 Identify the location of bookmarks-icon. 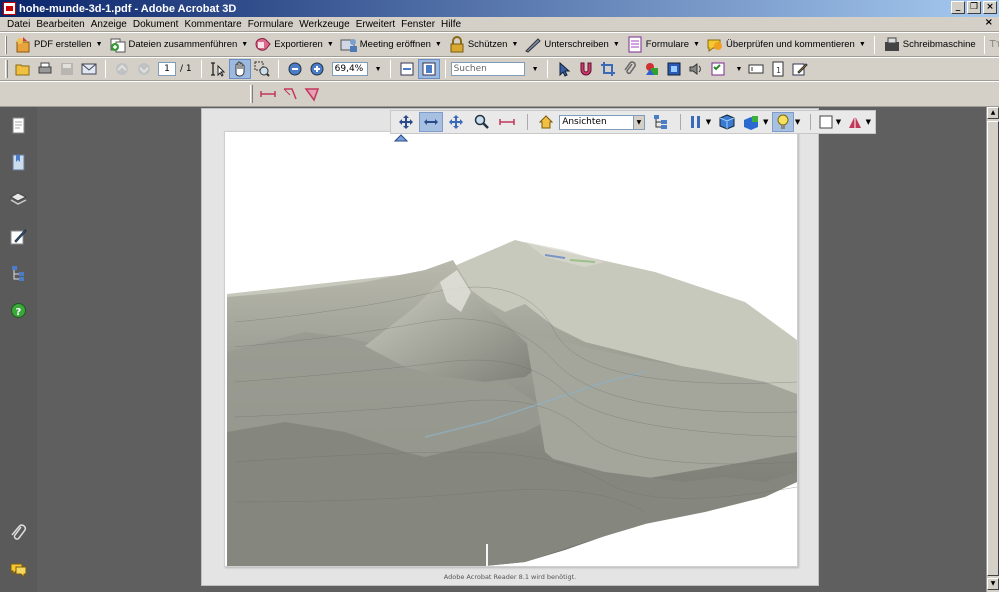
(18, 162).